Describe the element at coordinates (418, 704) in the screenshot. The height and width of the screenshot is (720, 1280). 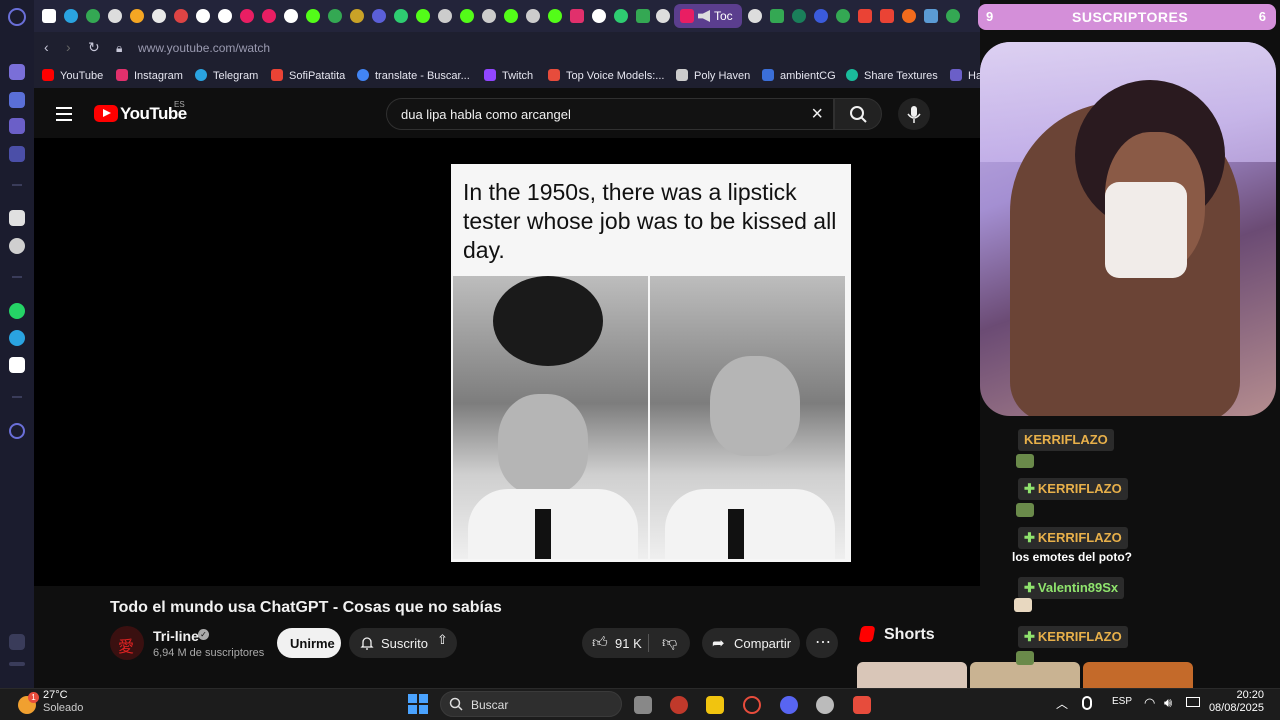
I see `windows-start-button` at that location.